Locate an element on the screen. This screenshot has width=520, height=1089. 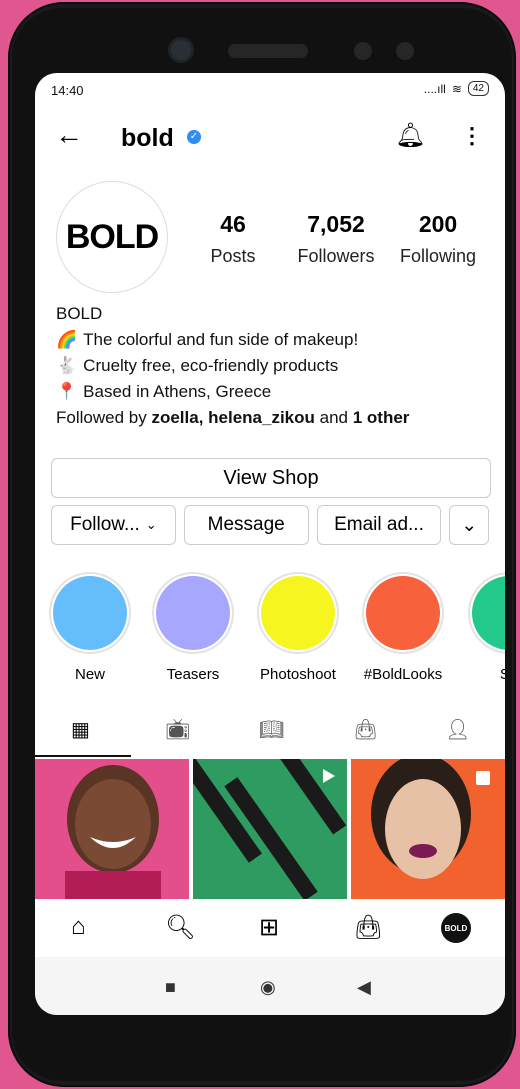
highlight-label: Photoshoot is located at coordinates (298, 674).